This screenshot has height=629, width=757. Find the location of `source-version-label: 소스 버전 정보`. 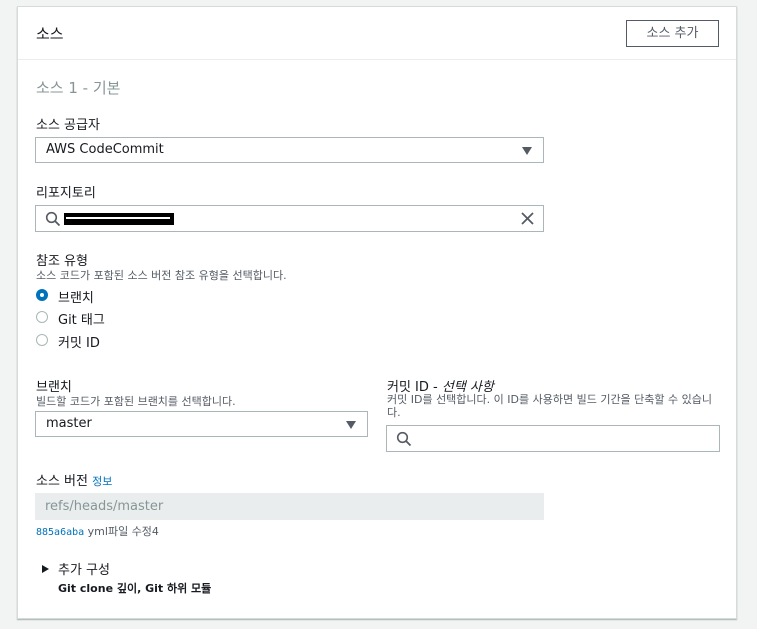

source-version-label: 소스 버전 정보 is located at coordinates (74, 479).